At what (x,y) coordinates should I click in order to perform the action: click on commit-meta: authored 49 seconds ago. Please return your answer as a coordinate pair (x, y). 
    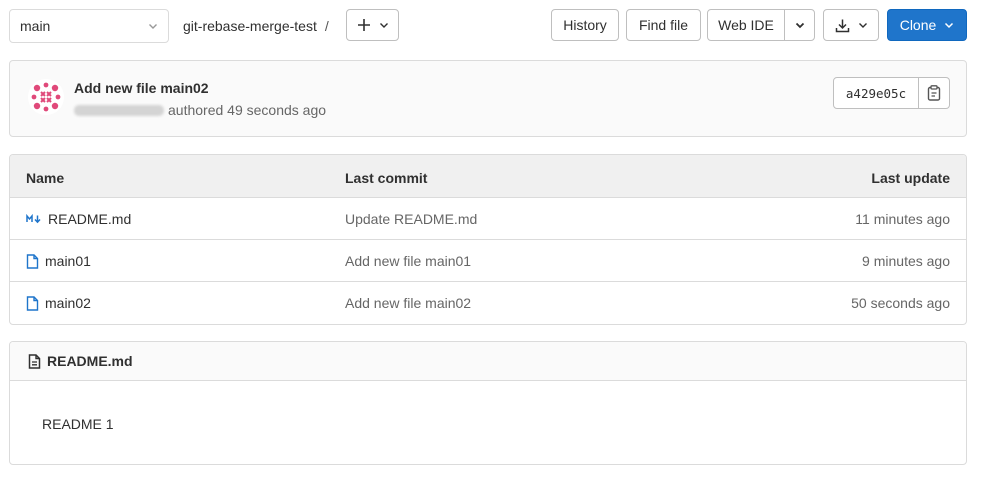
    Looking at the image, I should click on (200, 110).